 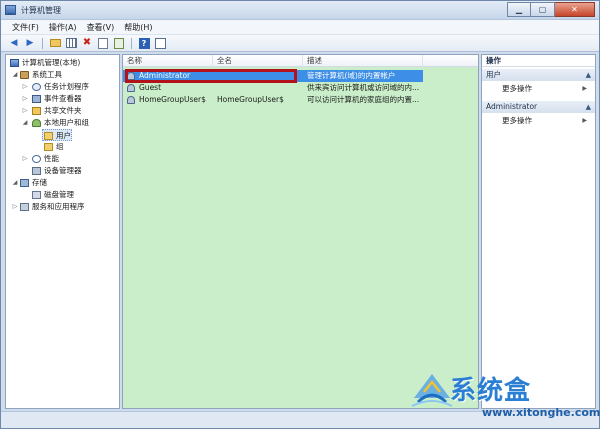 I want to click on column-header-name: 名称, so click(x=168, y=61).